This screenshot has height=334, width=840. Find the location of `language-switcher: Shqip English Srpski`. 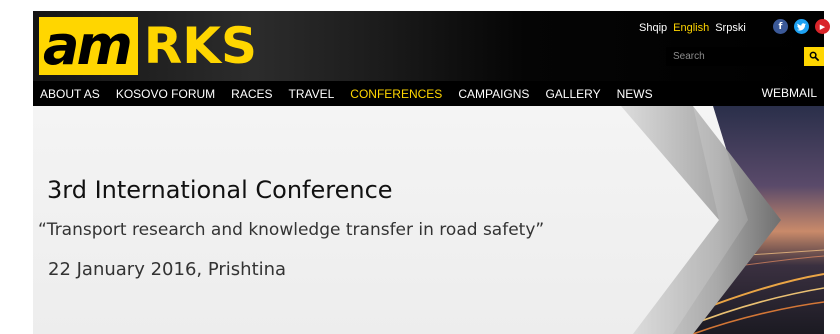

language-switcher: Shqip English Srpski is located at coordinates (692, 28).